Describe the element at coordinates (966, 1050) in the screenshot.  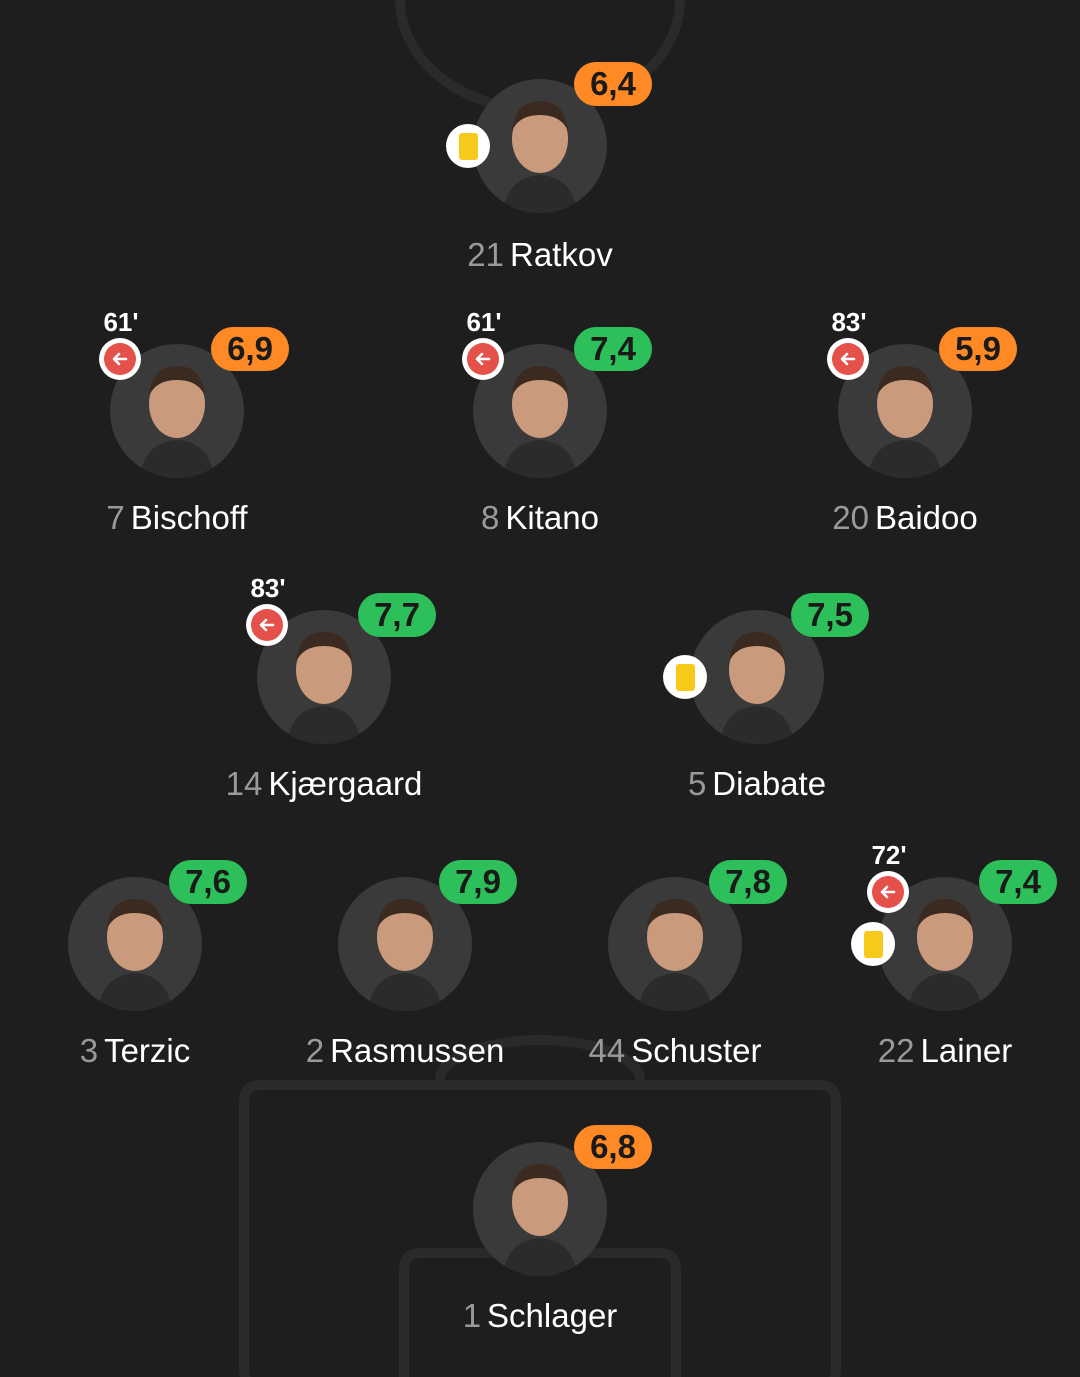
I see `player-name: Lainer` at that location.